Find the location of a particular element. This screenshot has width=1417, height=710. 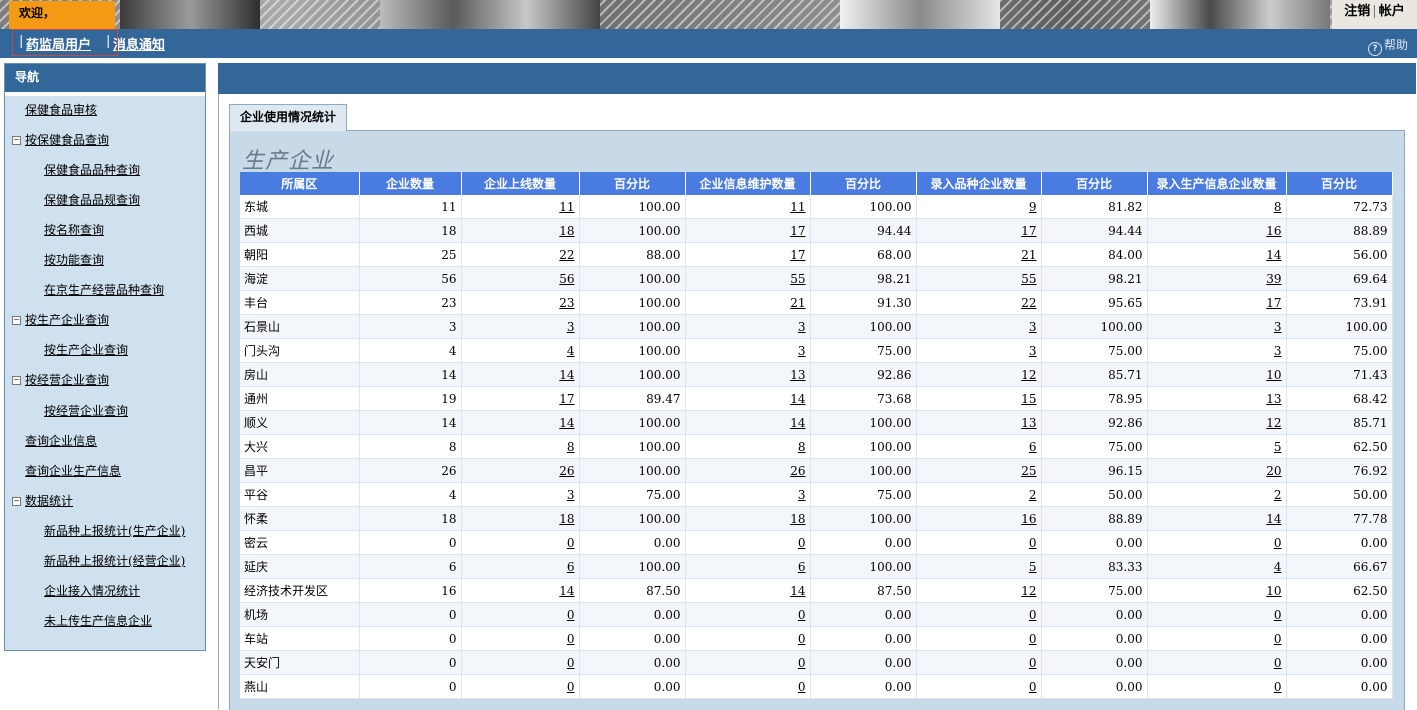

sidebar-item: 新品种上报统计(生产企业) is located at coordinates (114, 530).